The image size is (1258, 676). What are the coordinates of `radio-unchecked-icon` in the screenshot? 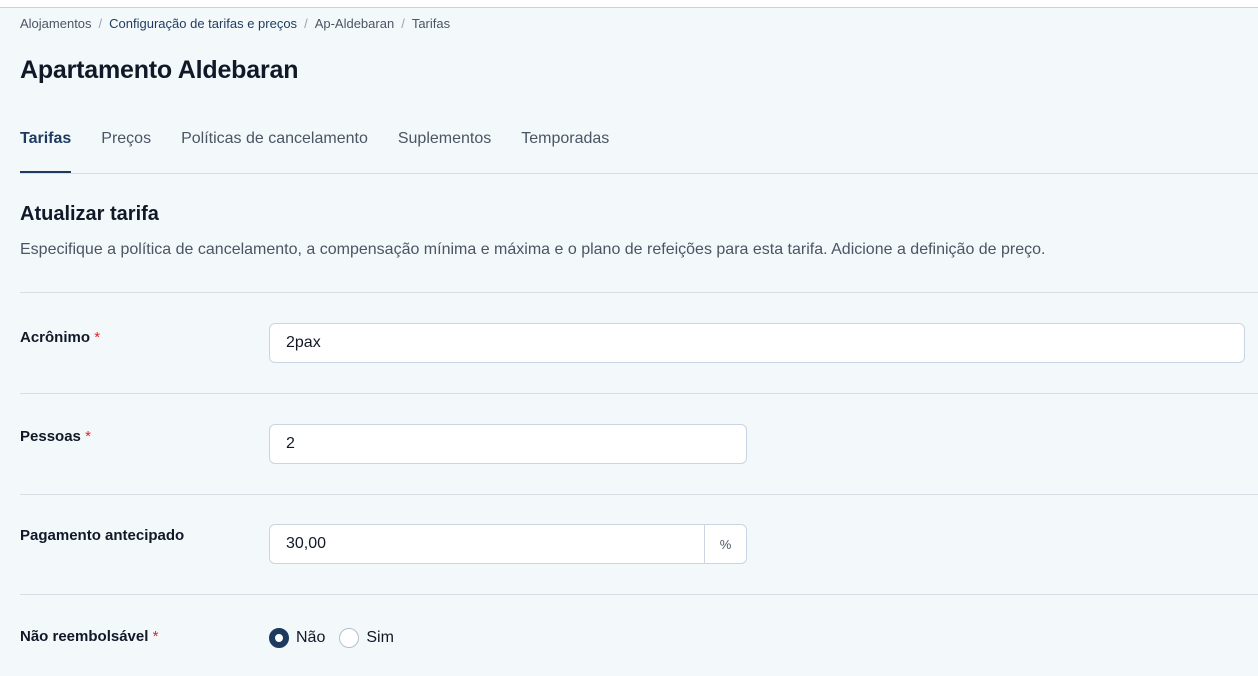 It's located at (349, 638).